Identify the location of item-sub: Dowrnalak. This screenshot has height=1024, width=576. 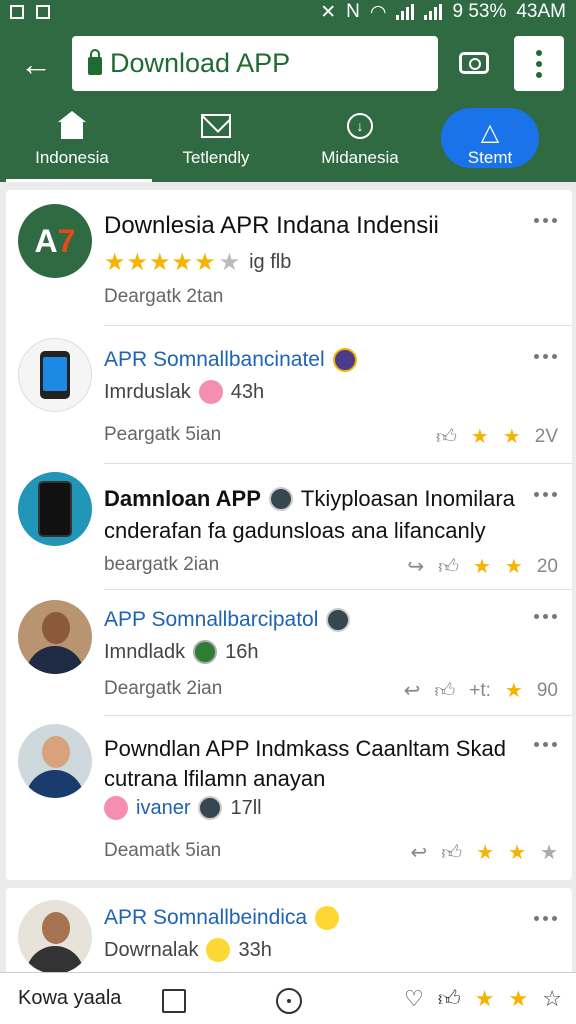
(151, 949).